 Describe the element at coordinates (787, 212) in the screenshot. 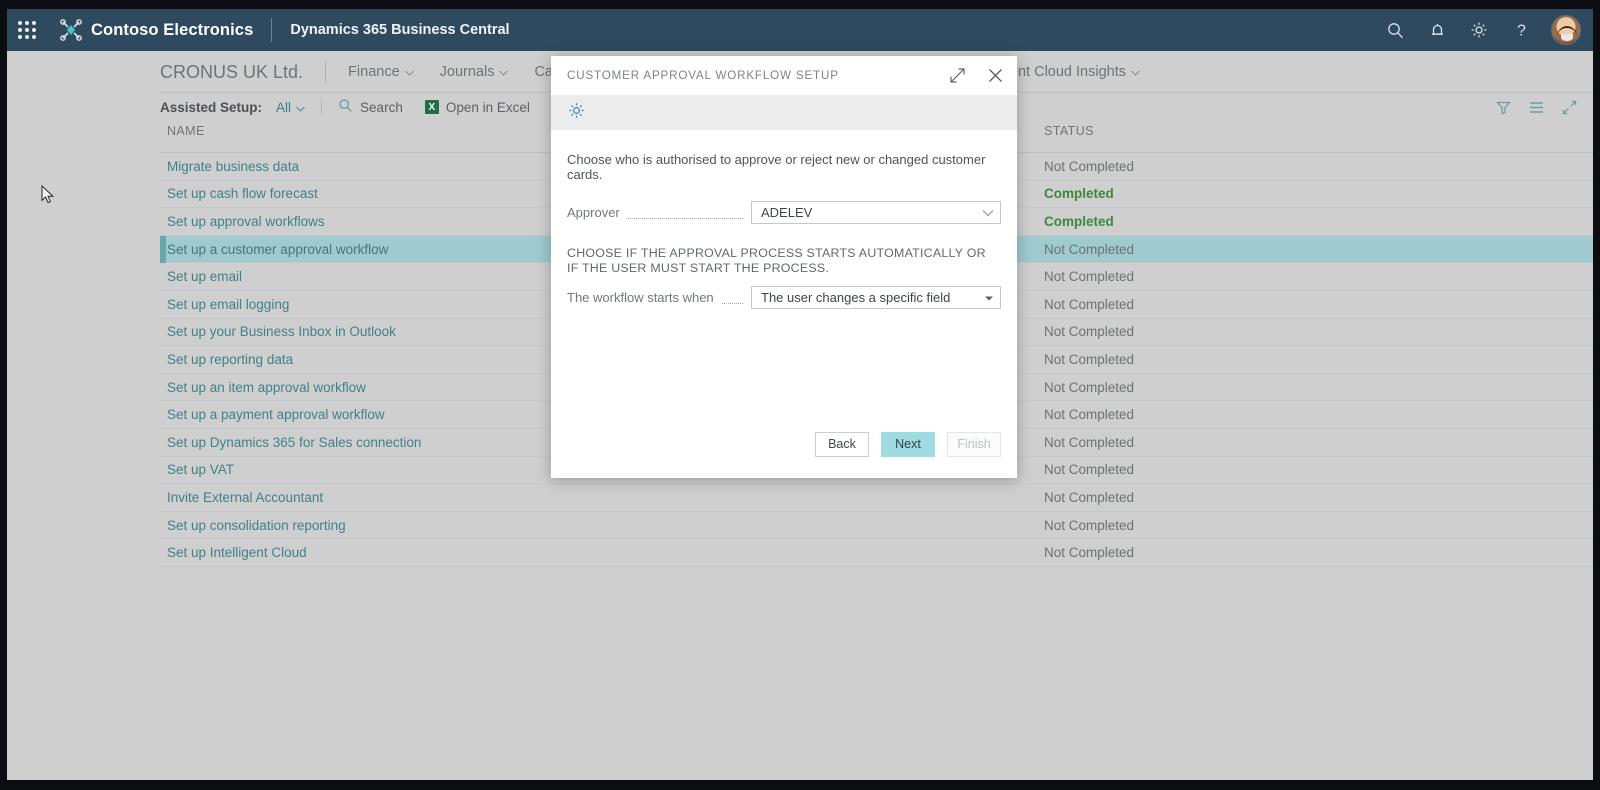

I see `approver-value: ADELEV` at that location.